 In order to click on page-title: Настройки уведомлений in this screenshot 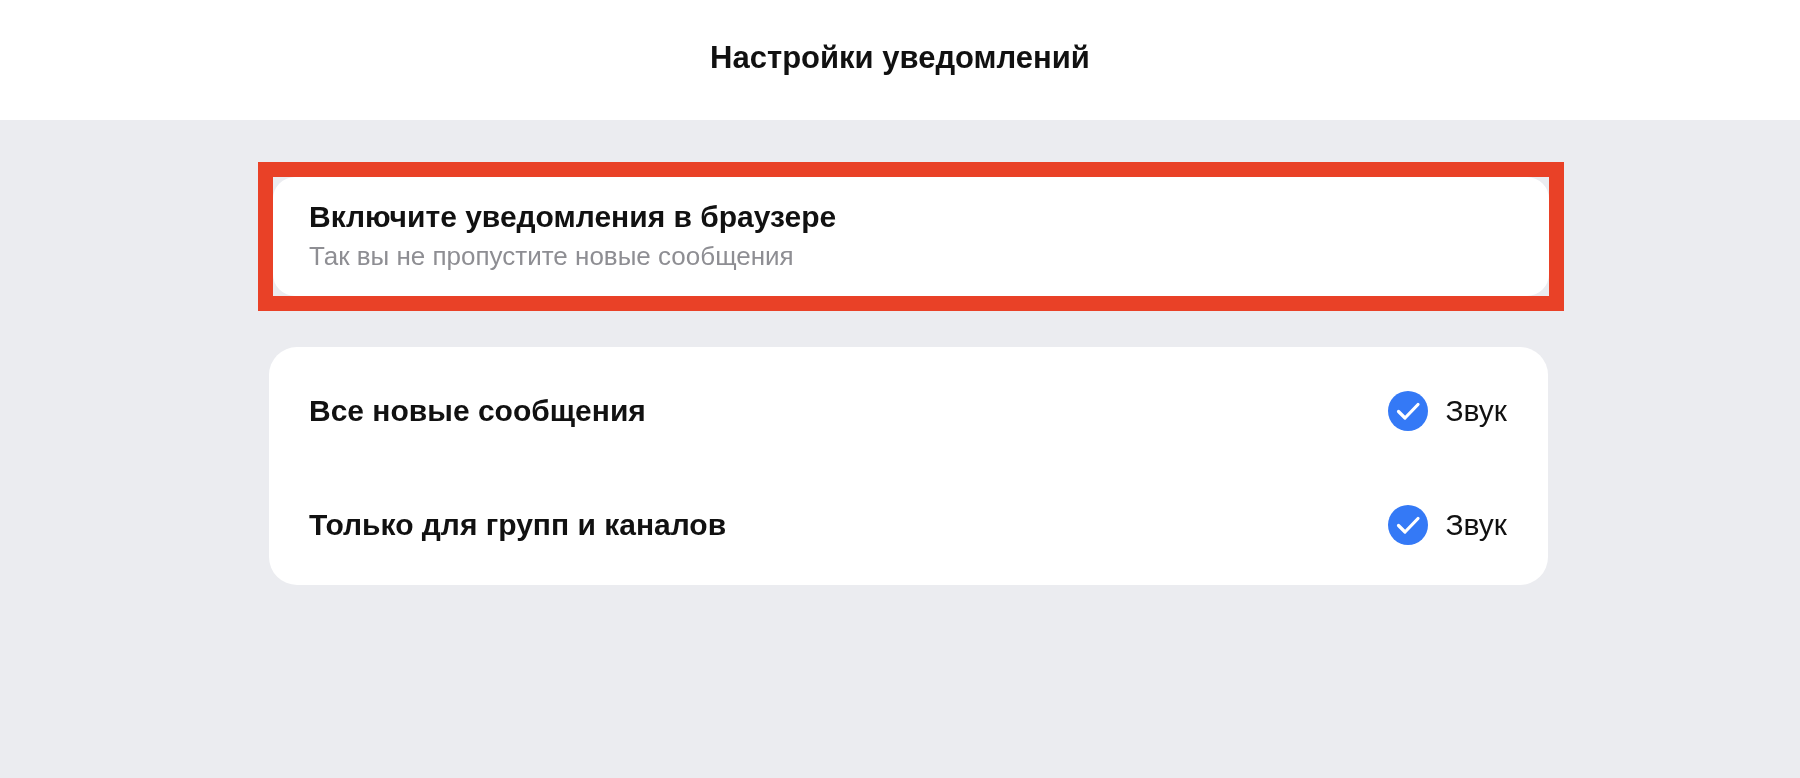, I will do `click(900, 58)`.